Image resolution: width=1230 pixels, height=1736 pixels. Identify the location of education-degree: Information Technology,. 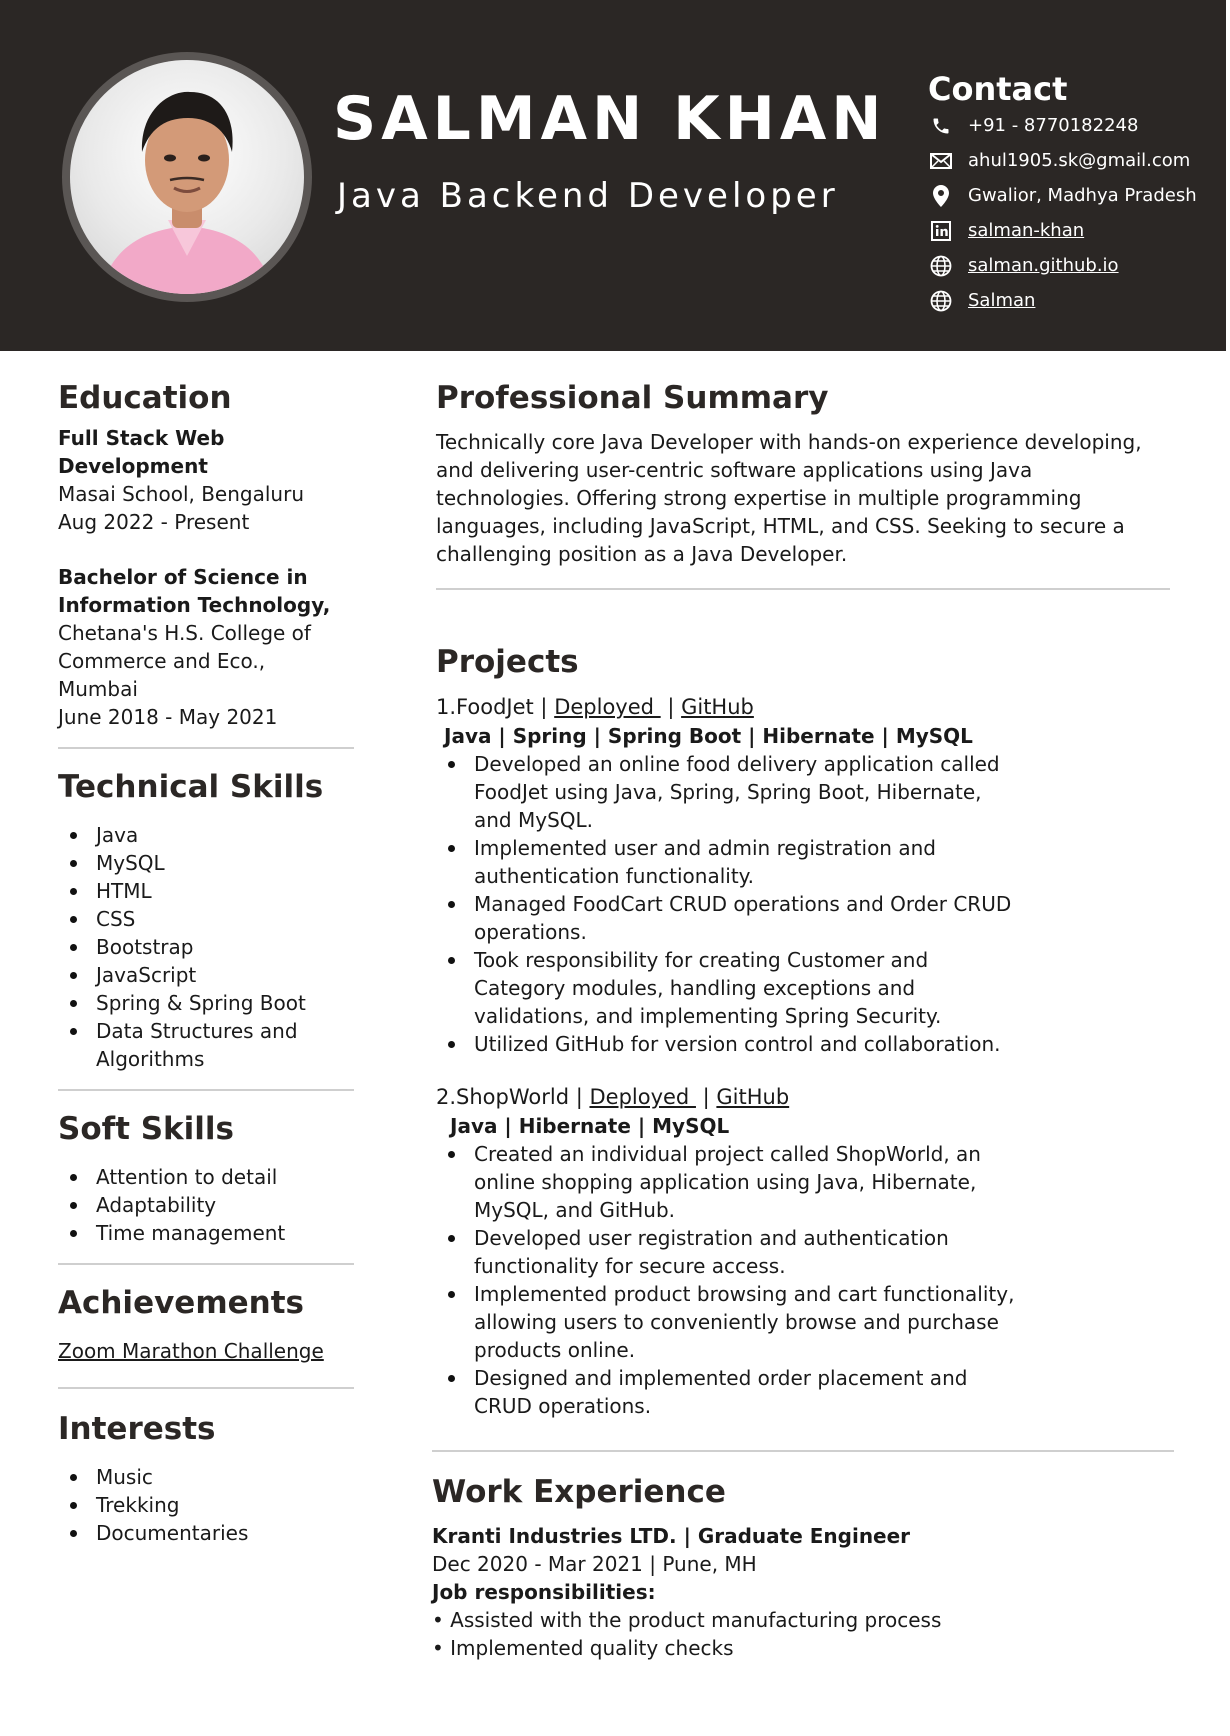
(194, 605).